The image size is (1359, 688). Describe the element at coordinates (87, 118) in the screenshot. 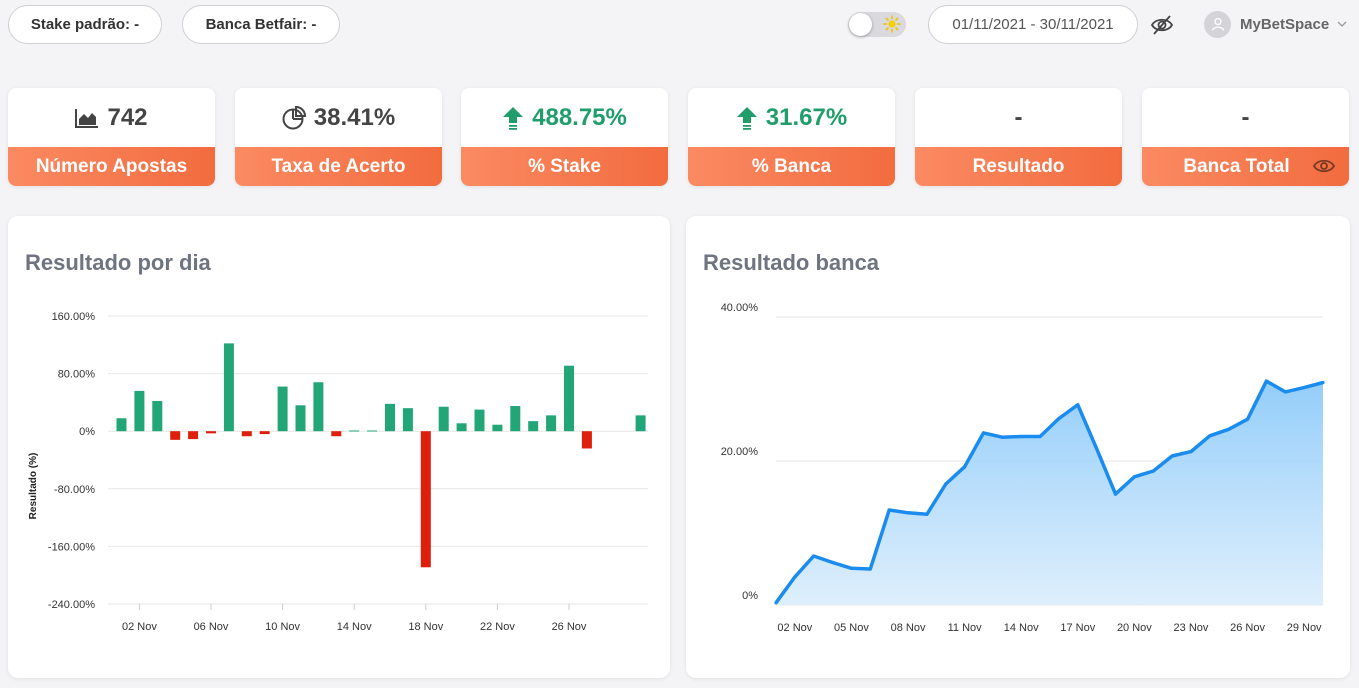

I see `area-chart-icon` at that location.